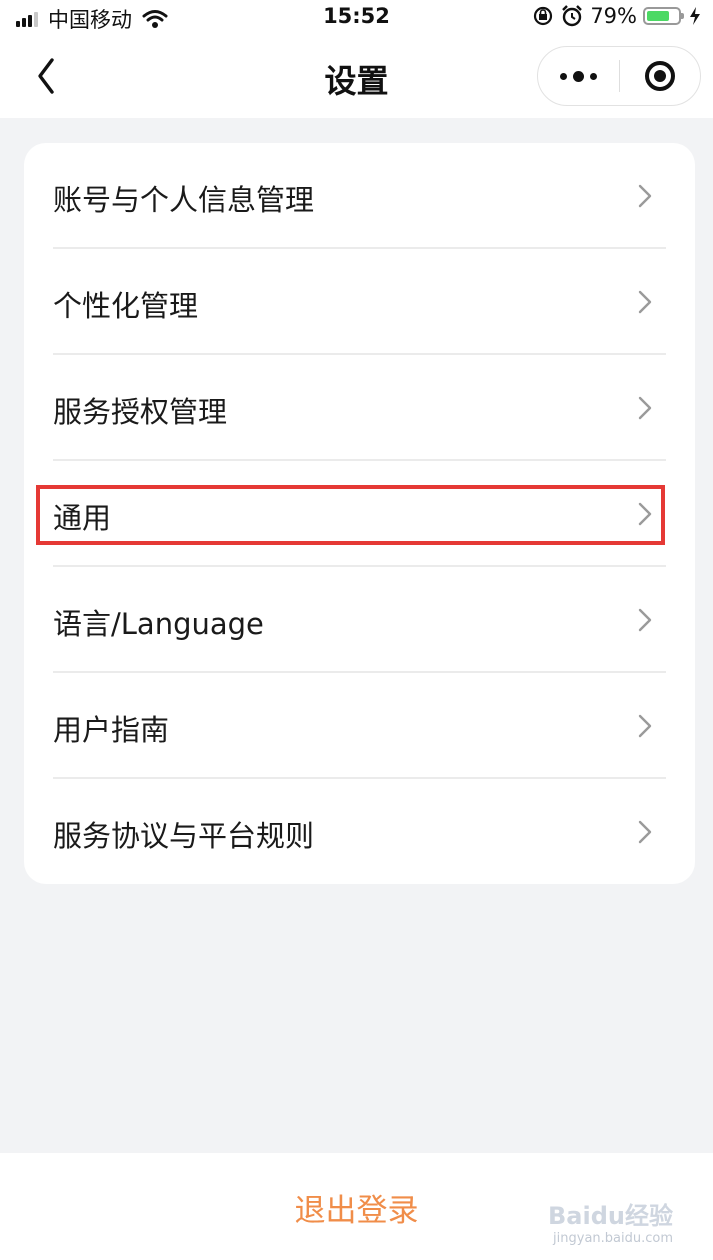 This screenshot has width=713, height=1260. Describe the element at coordinates (111, 730) in the screenshot. I see `settings-item-label: 用户指南` at that location.